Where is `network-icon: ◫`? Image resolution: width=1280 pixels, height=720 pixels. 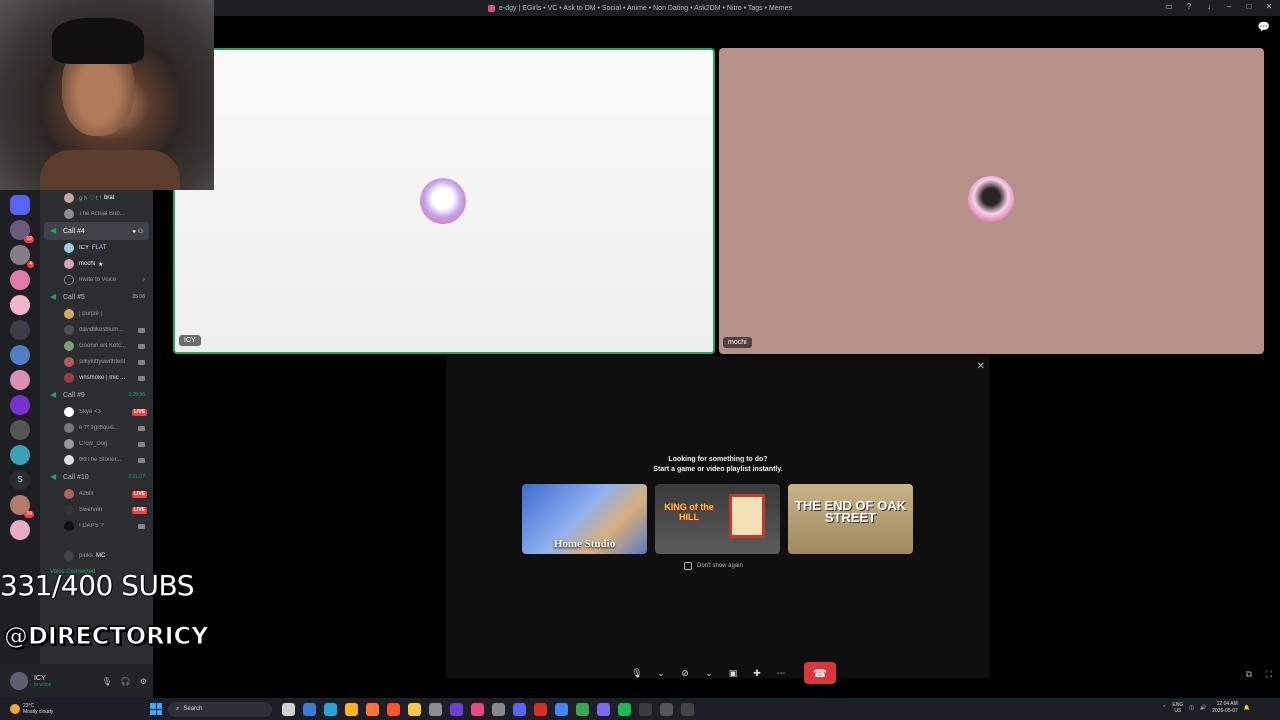 network-icon: ◫ is located at coordinates (1191, 708).